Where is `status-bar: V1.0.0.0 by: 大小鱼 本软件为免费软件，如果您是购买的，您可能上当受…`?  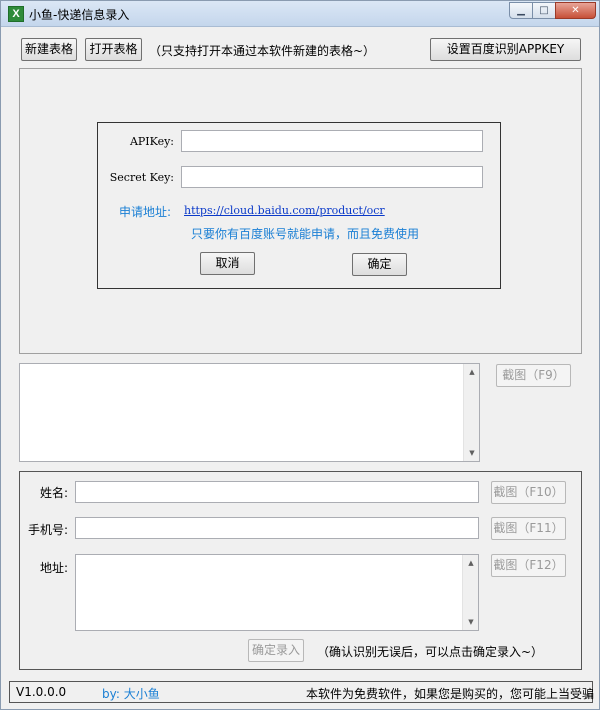
status-bar: V1.0.0.0 by: 大小鱼 本软件为免费软件，如果您是购买的，您可能上当受… is located at coordinates (302, 692).